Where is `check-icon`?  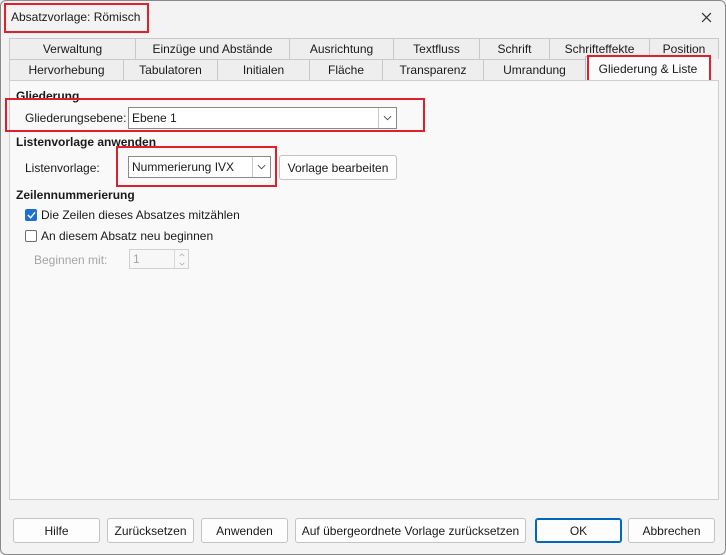
check-icon is located at coordinates (31, 215).